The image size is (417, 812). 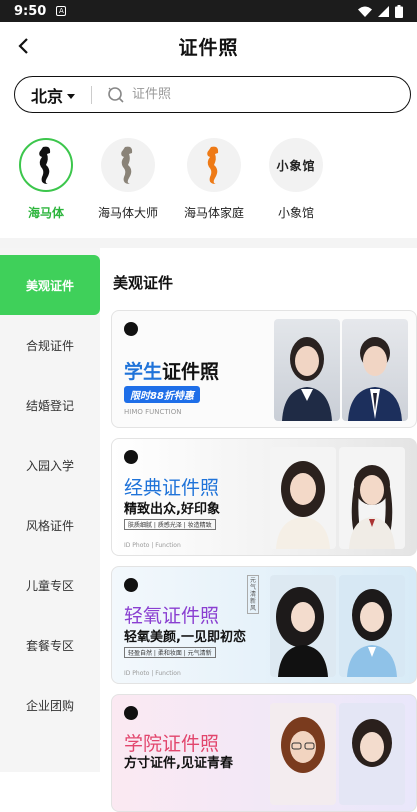 What do you see at coordinates (172, 488) in the screenshot?
I see `card-title: 经典证件照` at bounding box center [172, 488].